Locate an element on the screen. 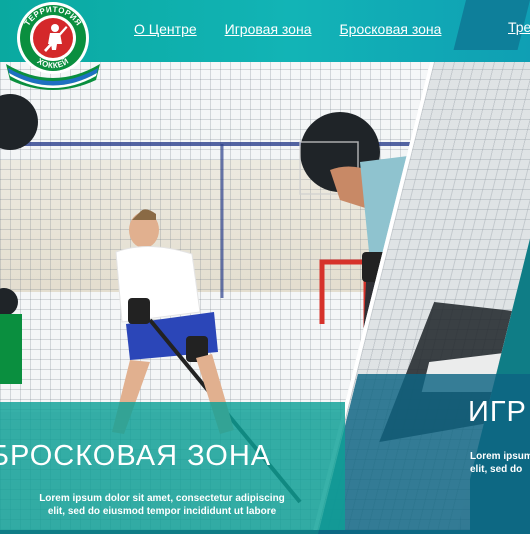  main-nav: О Центре Игровая зона Бросковая зона is located at coordinates (287, 29).